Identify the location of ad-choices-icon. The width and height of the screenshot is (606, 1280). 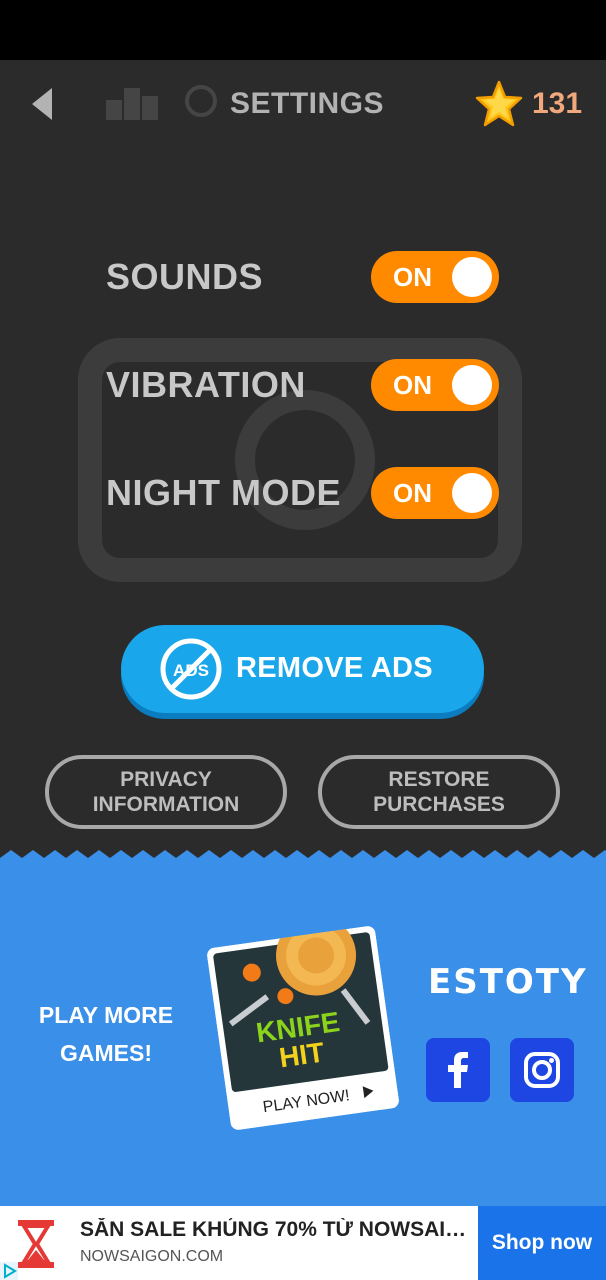
(9, 1271).